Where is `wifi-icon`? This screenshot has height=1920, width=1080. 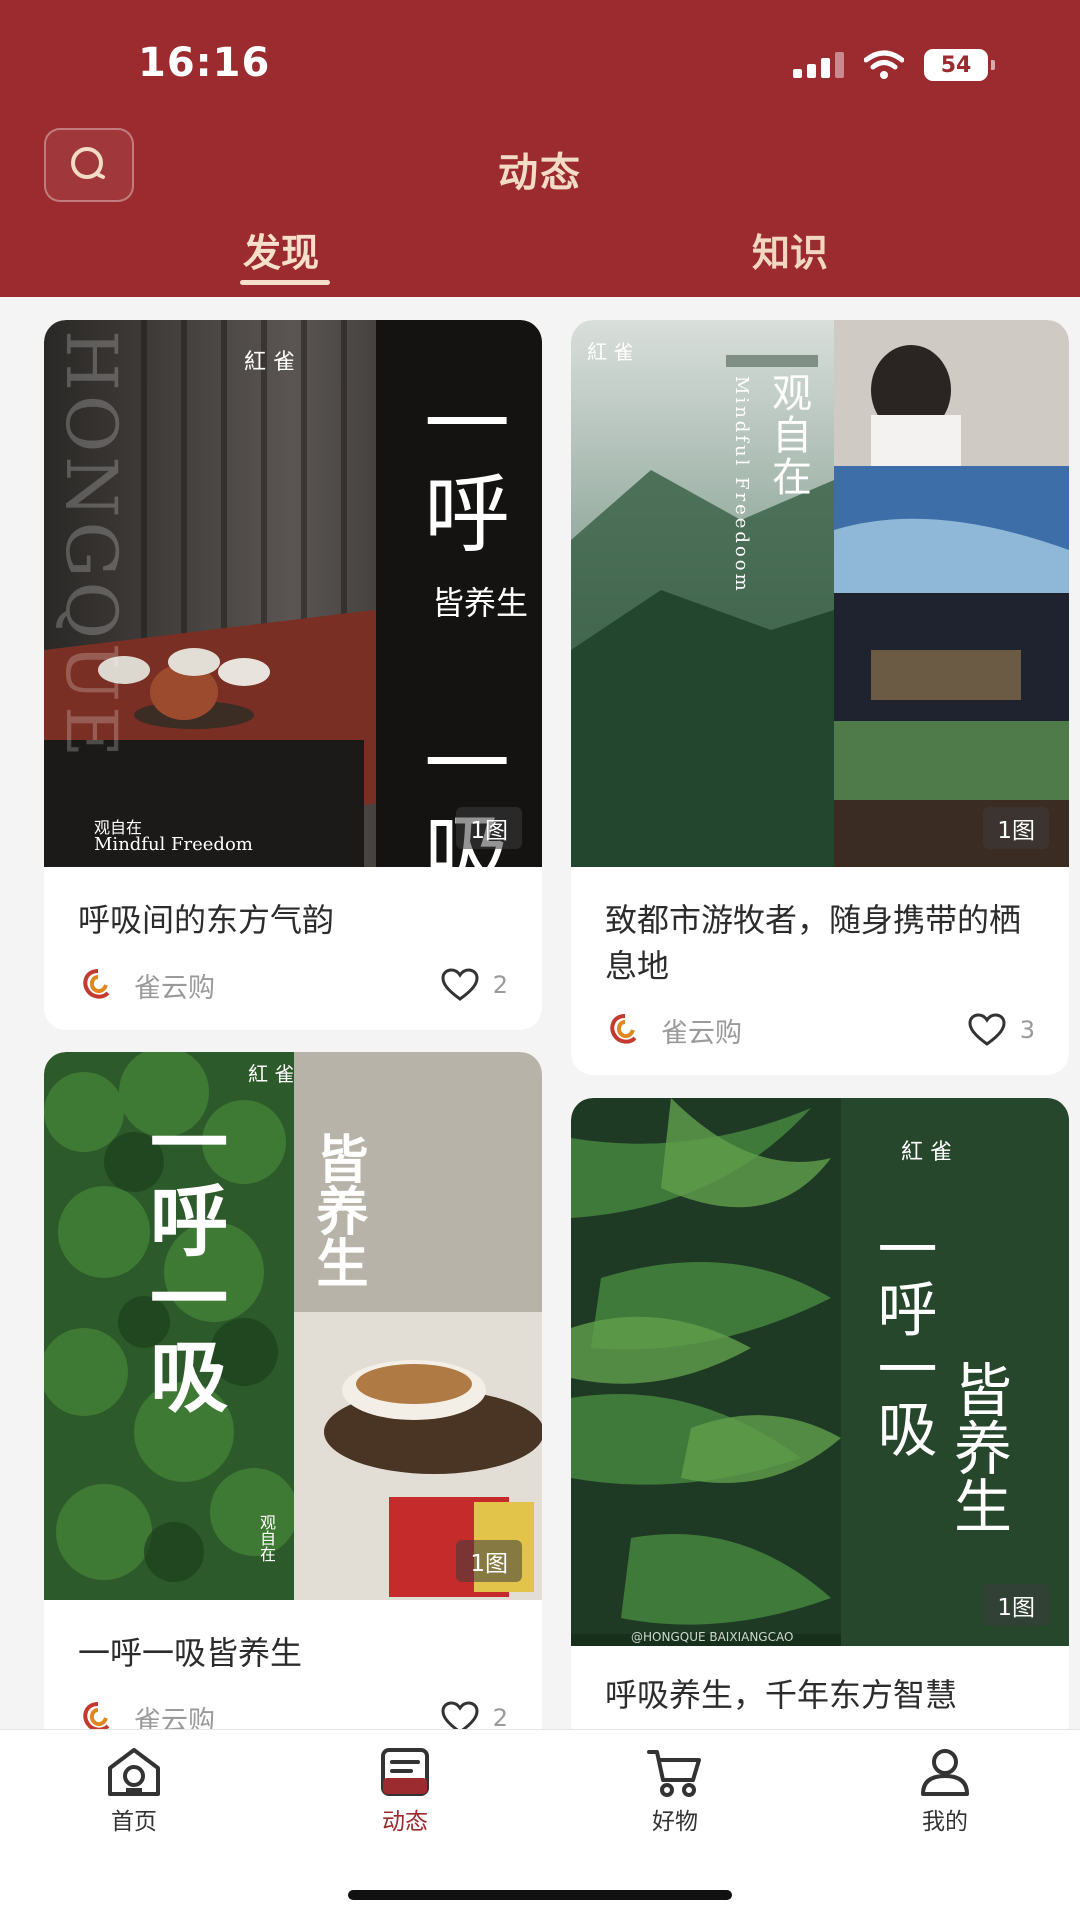 wifi-icon is located at coordinates (884, 64).